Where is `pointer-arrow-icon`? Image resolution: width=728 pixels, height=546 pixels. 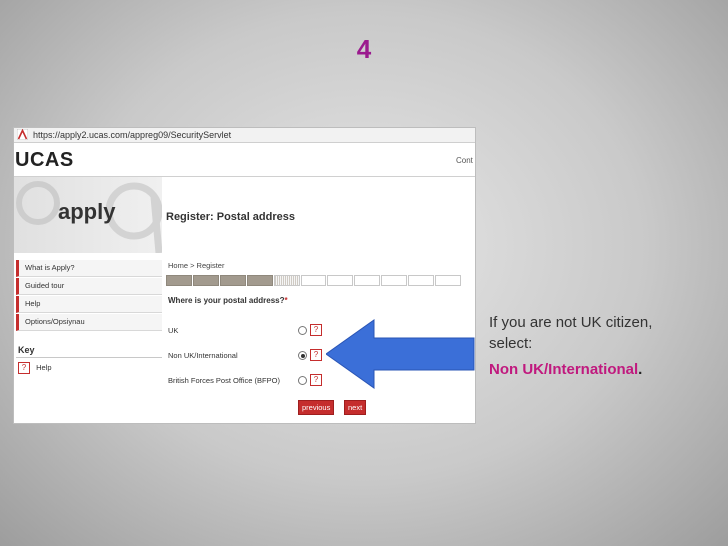 pointer-arrow-icon is located at coordinates (400, 354).